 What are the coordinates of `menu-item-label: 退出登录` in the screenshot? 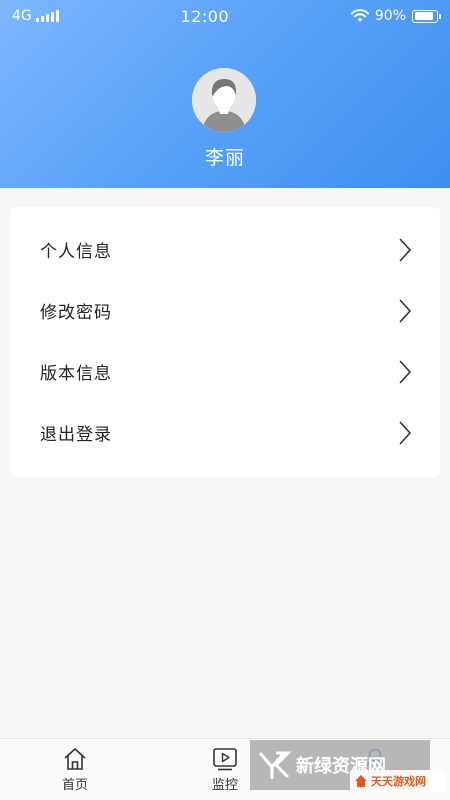 It's located at (76, 435).